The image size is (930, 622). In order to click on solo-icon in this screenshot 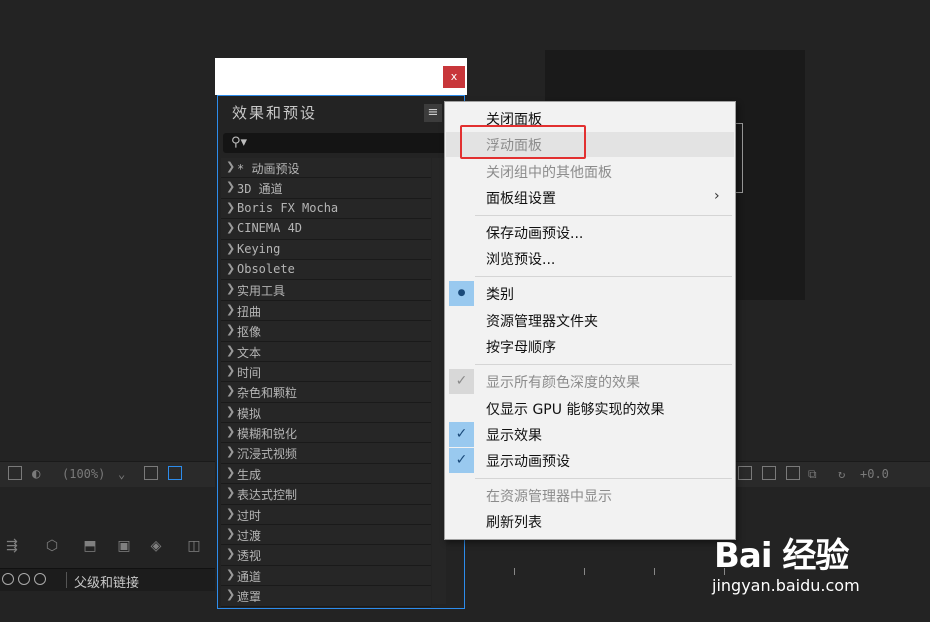, I will do `click(8, 579)`.